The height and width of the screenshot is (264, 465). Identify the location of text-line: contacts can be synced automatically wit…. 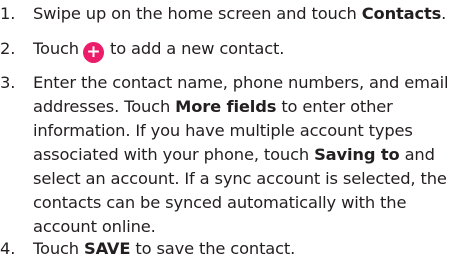
(220, 202).